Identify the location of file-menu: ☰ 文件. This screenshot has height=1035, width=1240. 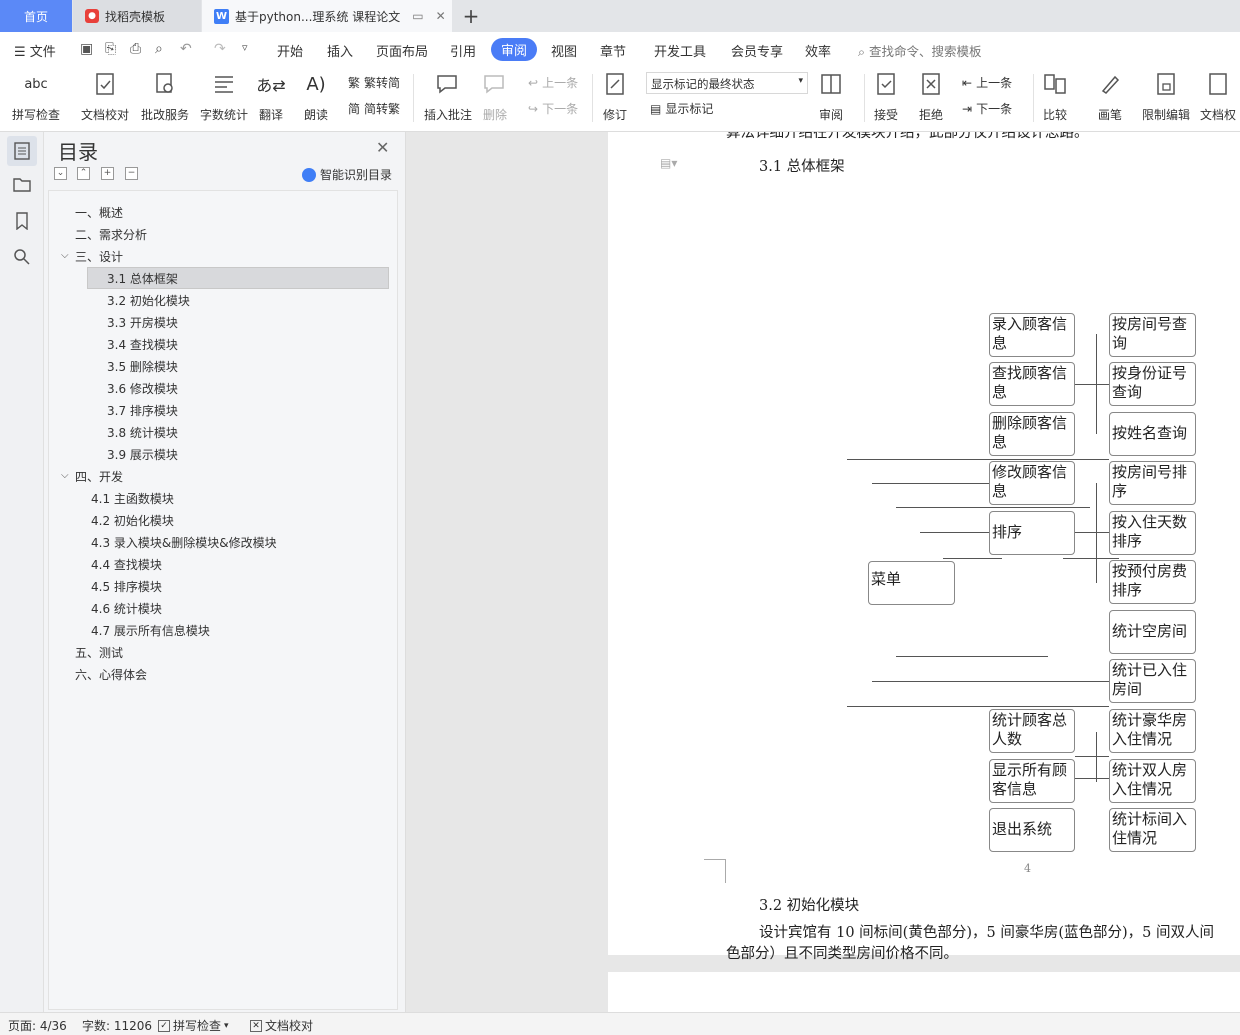
(35, 50).